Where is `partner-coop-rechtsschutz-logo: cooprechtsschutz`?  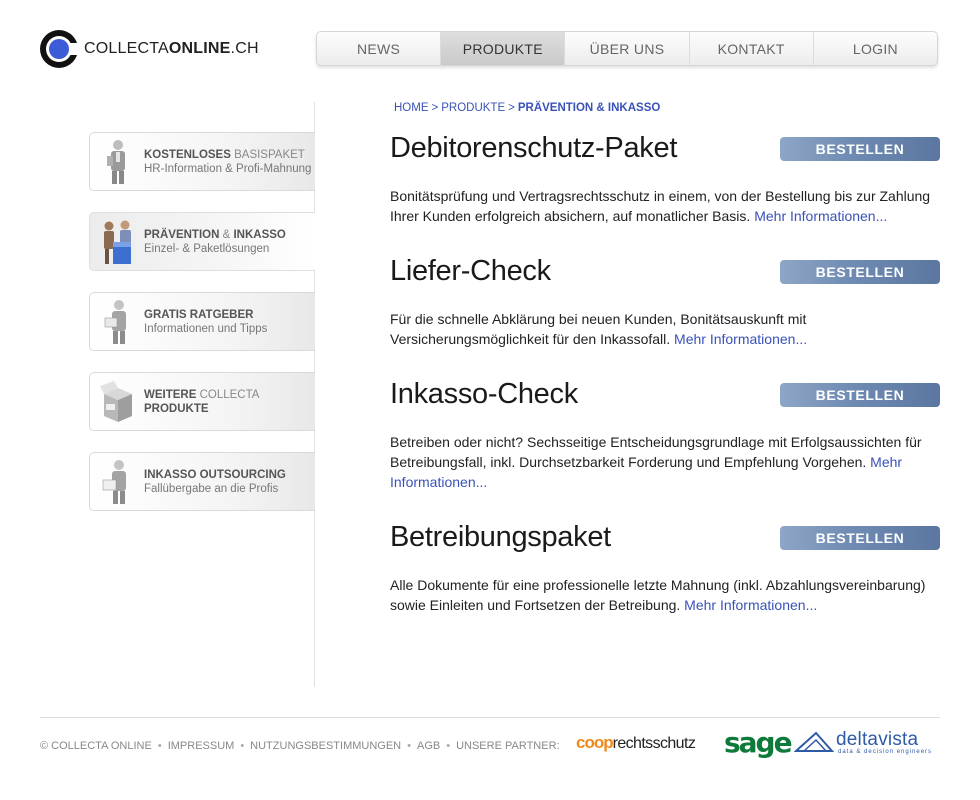 partner-coop-rechtsschutz-logo: cooprechtsschutz is located at coordinates (636, 743).